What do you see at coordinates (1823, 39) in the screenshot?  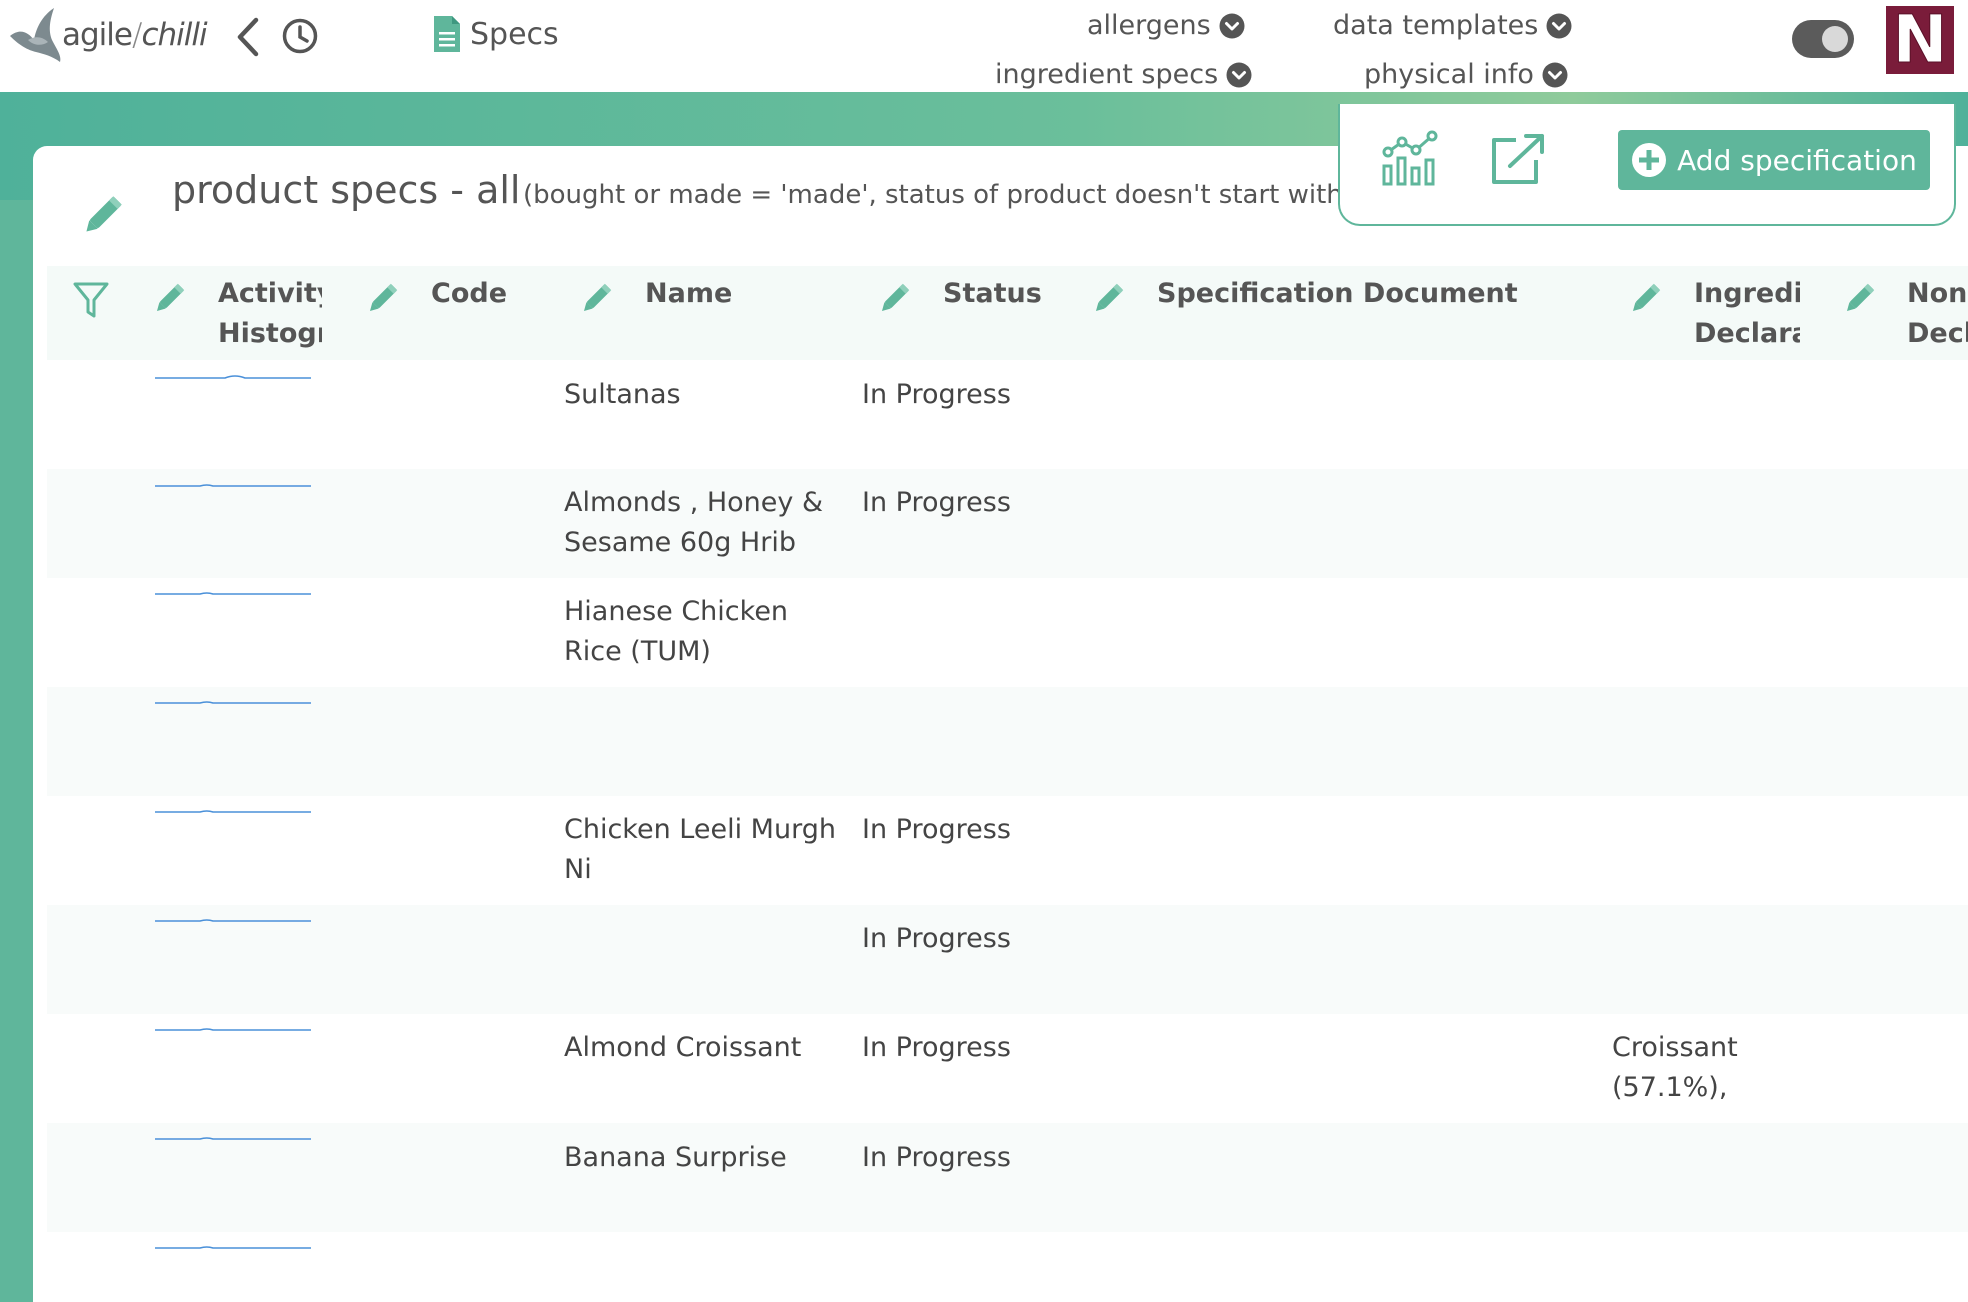 I see `mode-toggle` at bounding box center [1823, 39].